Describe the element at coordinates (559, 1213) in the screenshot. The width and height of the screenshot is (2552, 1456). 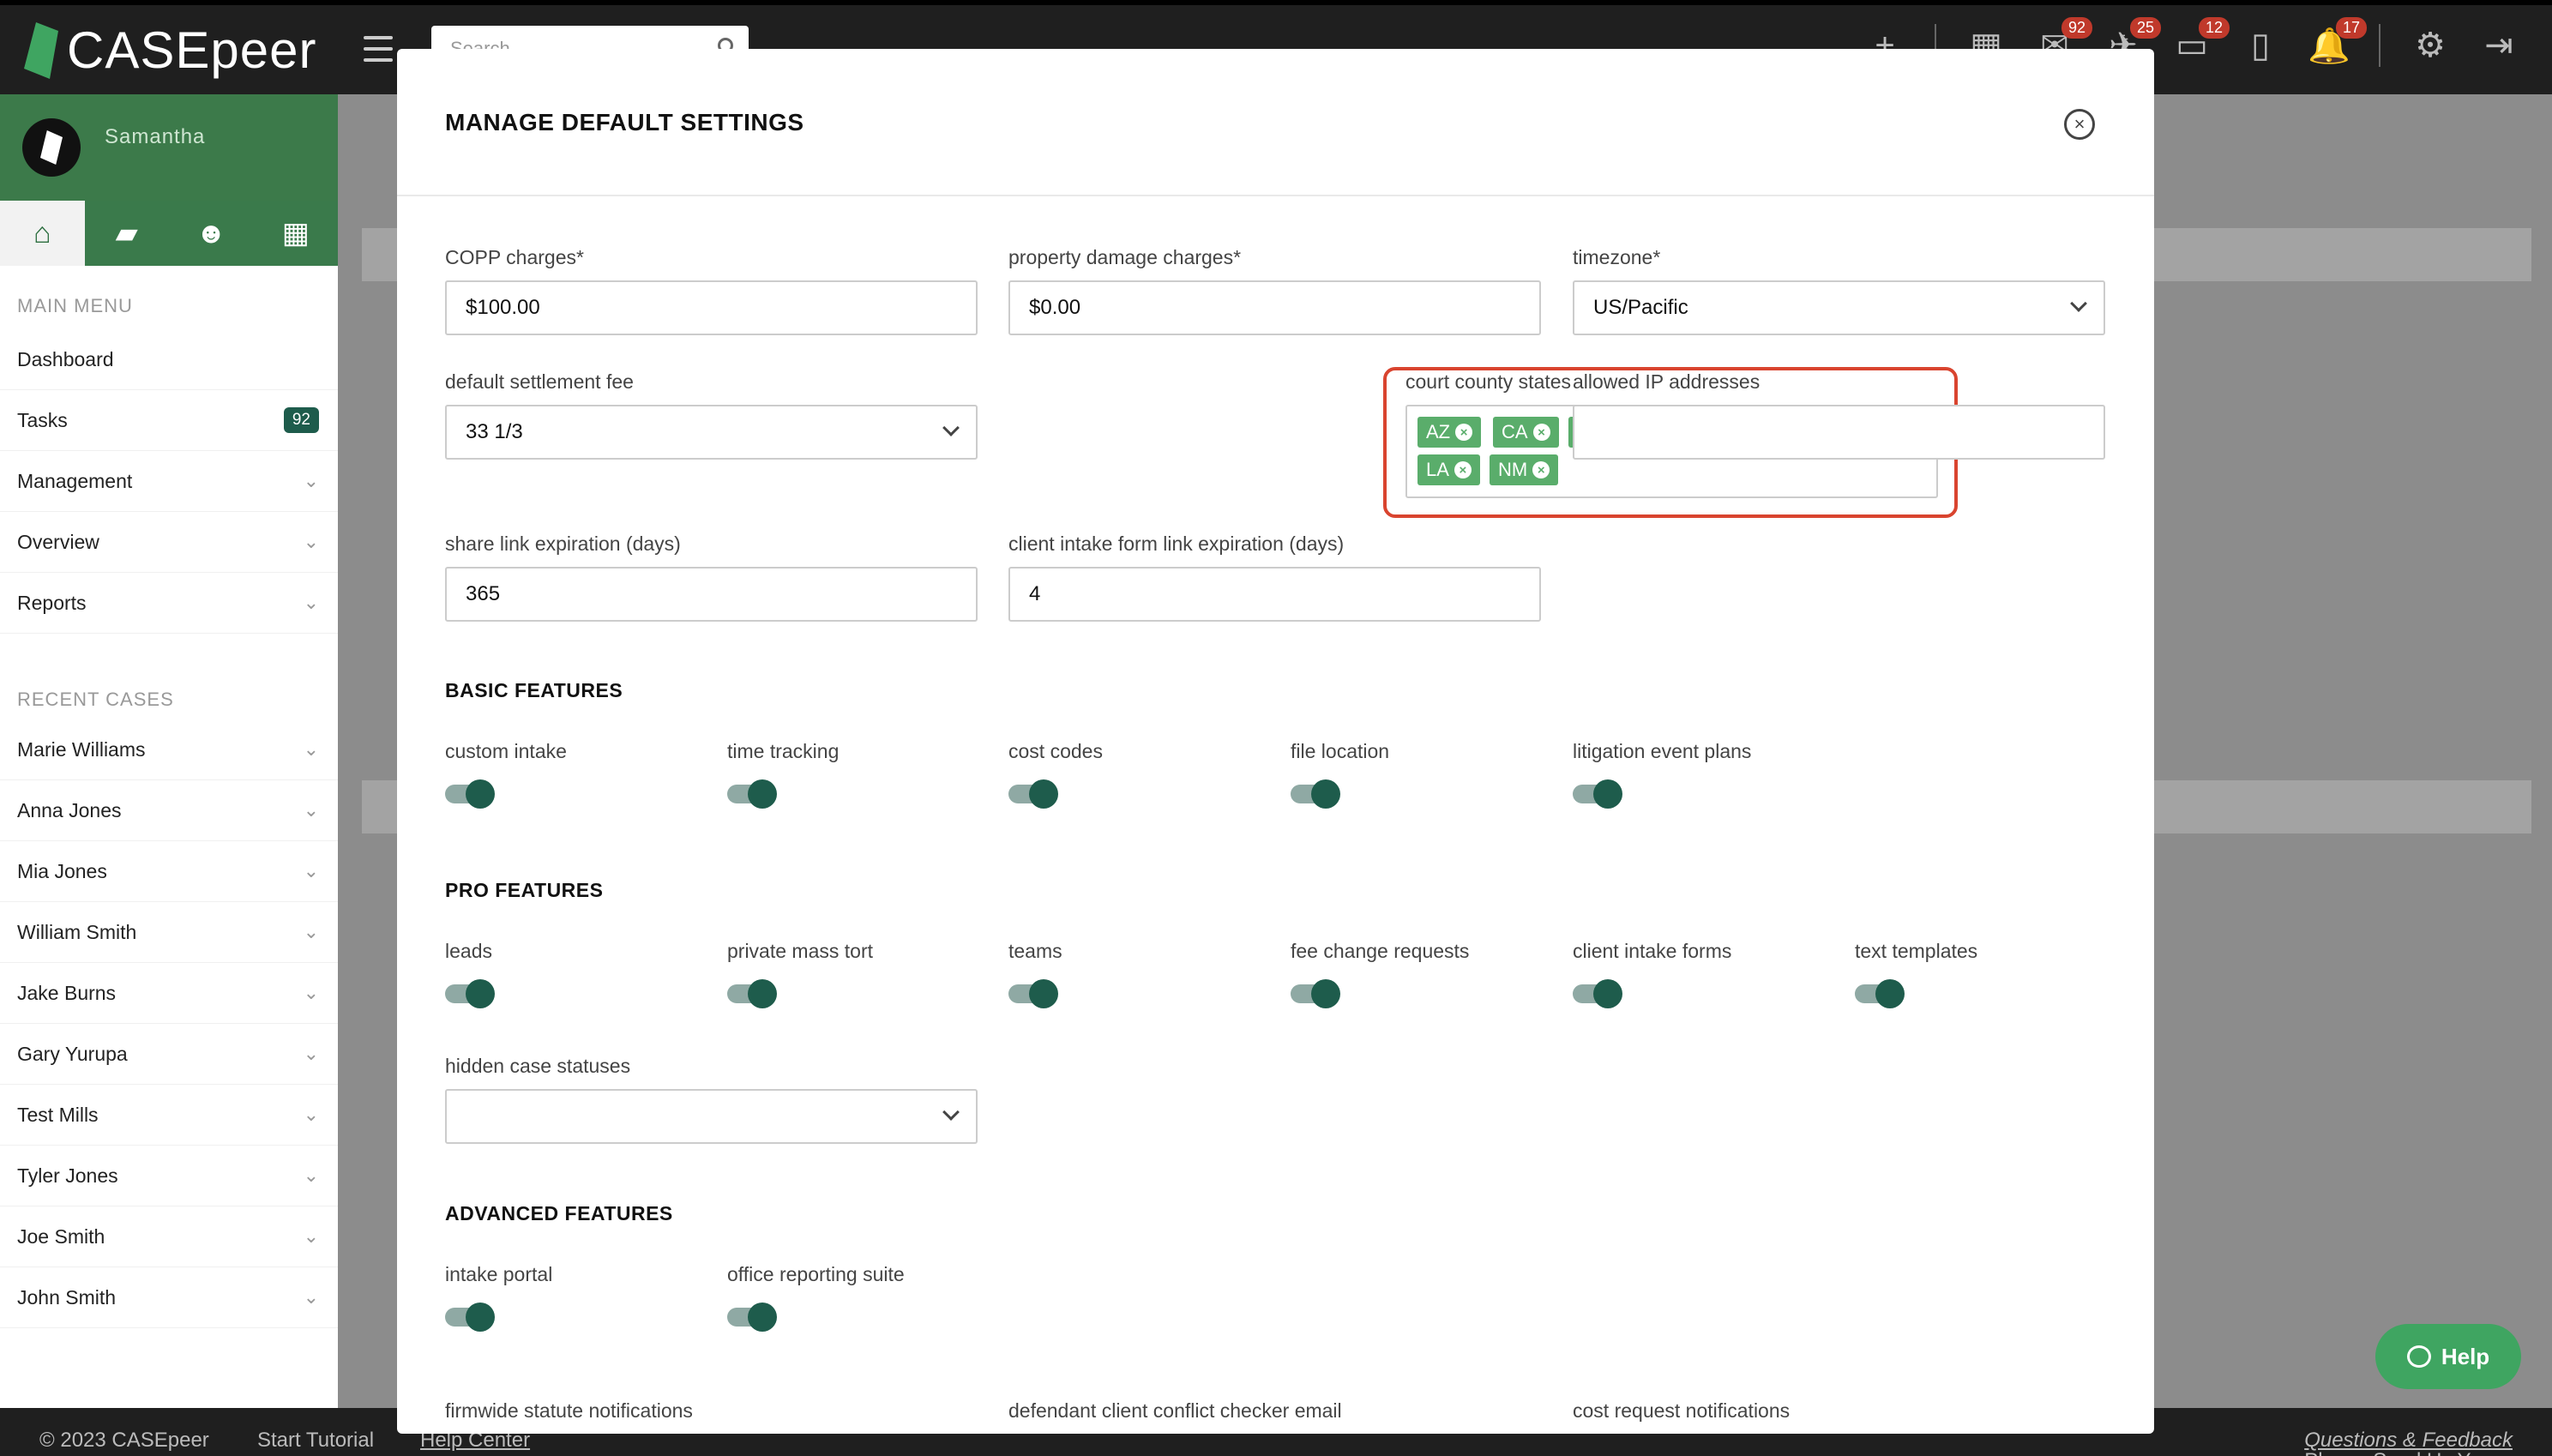
I see `advanced-features-title: ADVANCED FEATURES` at that location.